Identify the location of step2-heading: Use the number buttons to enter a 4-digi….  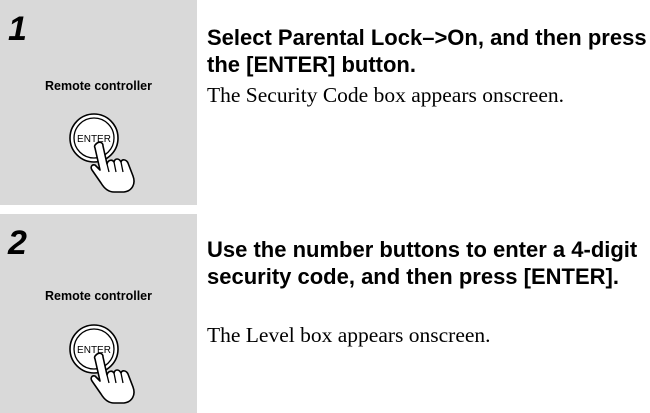
(422, 263).